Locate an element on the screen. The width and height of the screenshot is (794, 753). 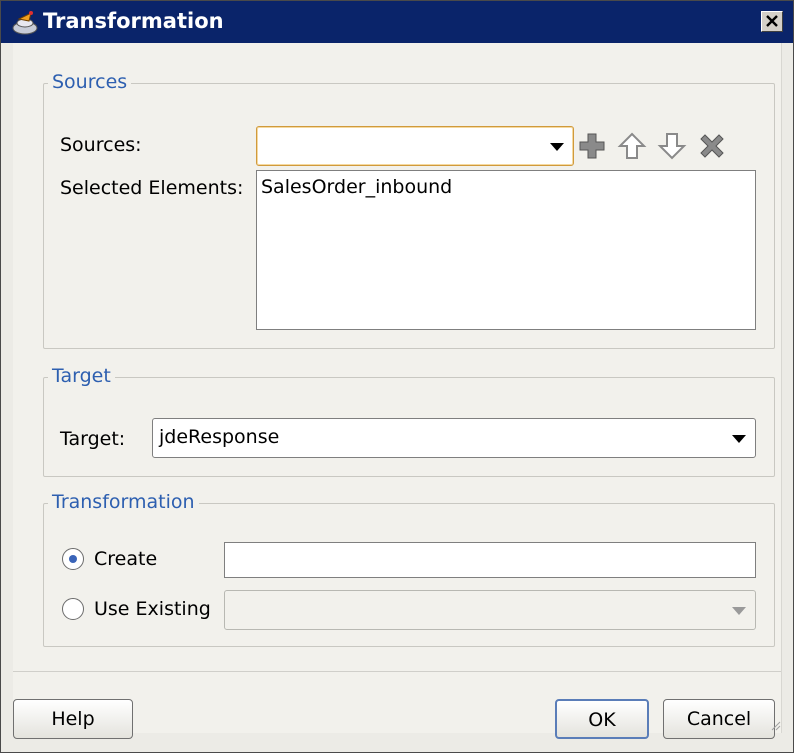
selected-elements-label: Selected Elements: is located at coordinates (152, 188).